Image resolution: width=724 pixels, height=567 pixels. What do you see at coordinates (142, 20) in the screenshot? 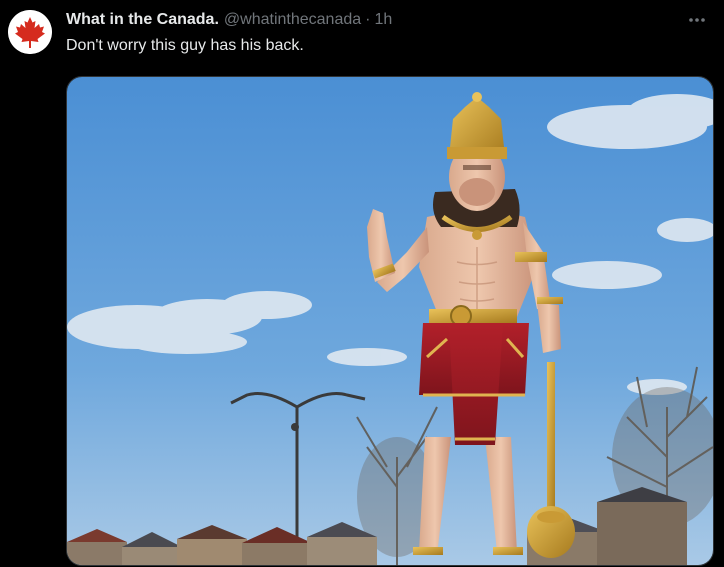
I see `display-name: What in the Canada.` at bounding box center [142, 20].